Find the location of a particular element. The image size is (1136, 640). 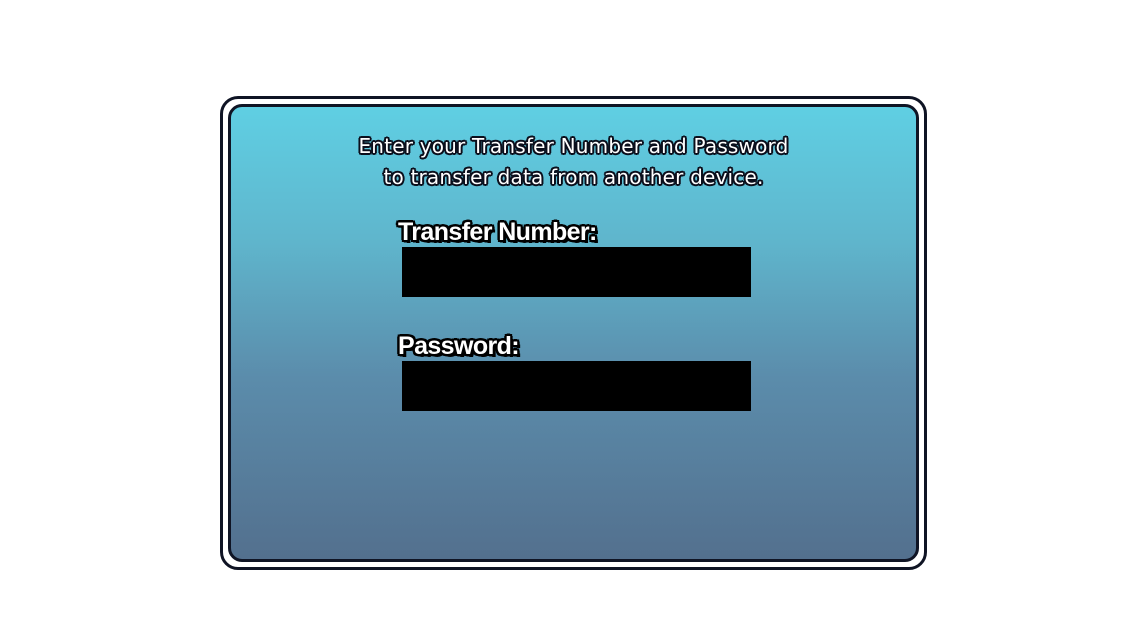

instructions-line-1: Enter your Transfer Number and Password is located at coordinates (573, 146).